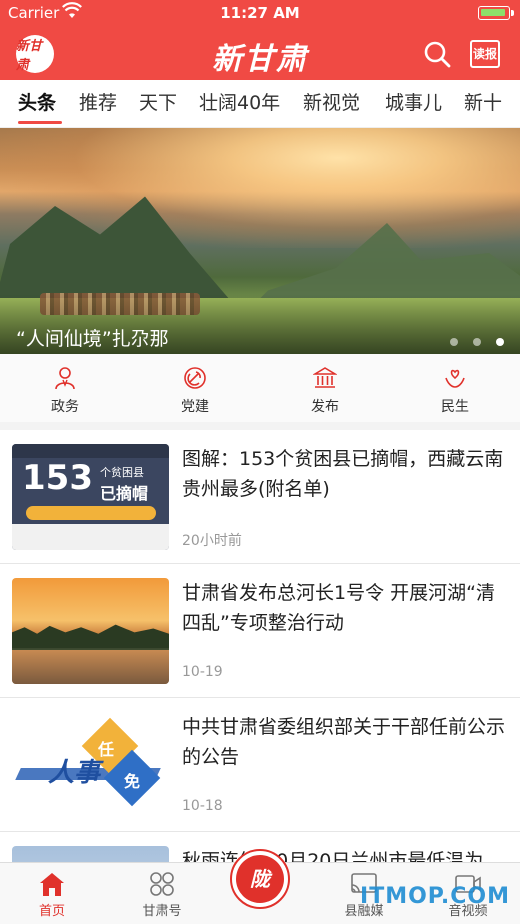 Image resolution: width=520 pixels, height=924 pixels. Describe the element at coordinates (162, 911) in the screenshot. I see `nav-label: 甘肃号` at that location.